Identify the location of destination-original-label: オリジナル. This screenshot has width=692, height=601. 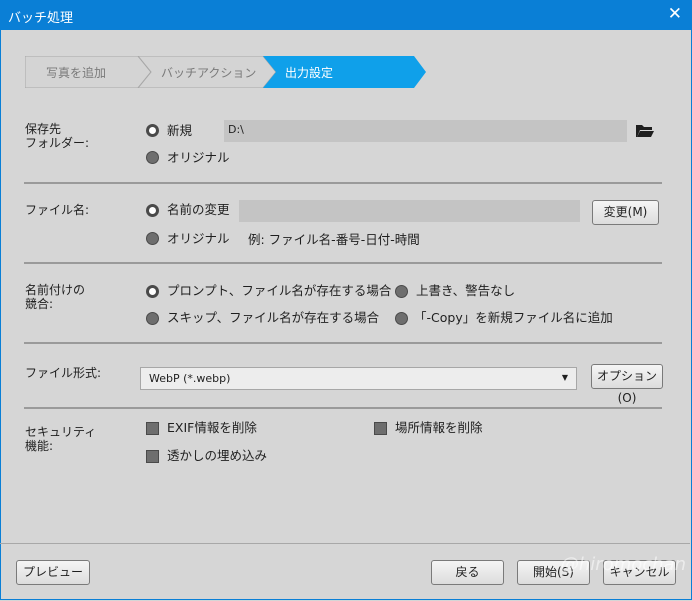
(198, 157).